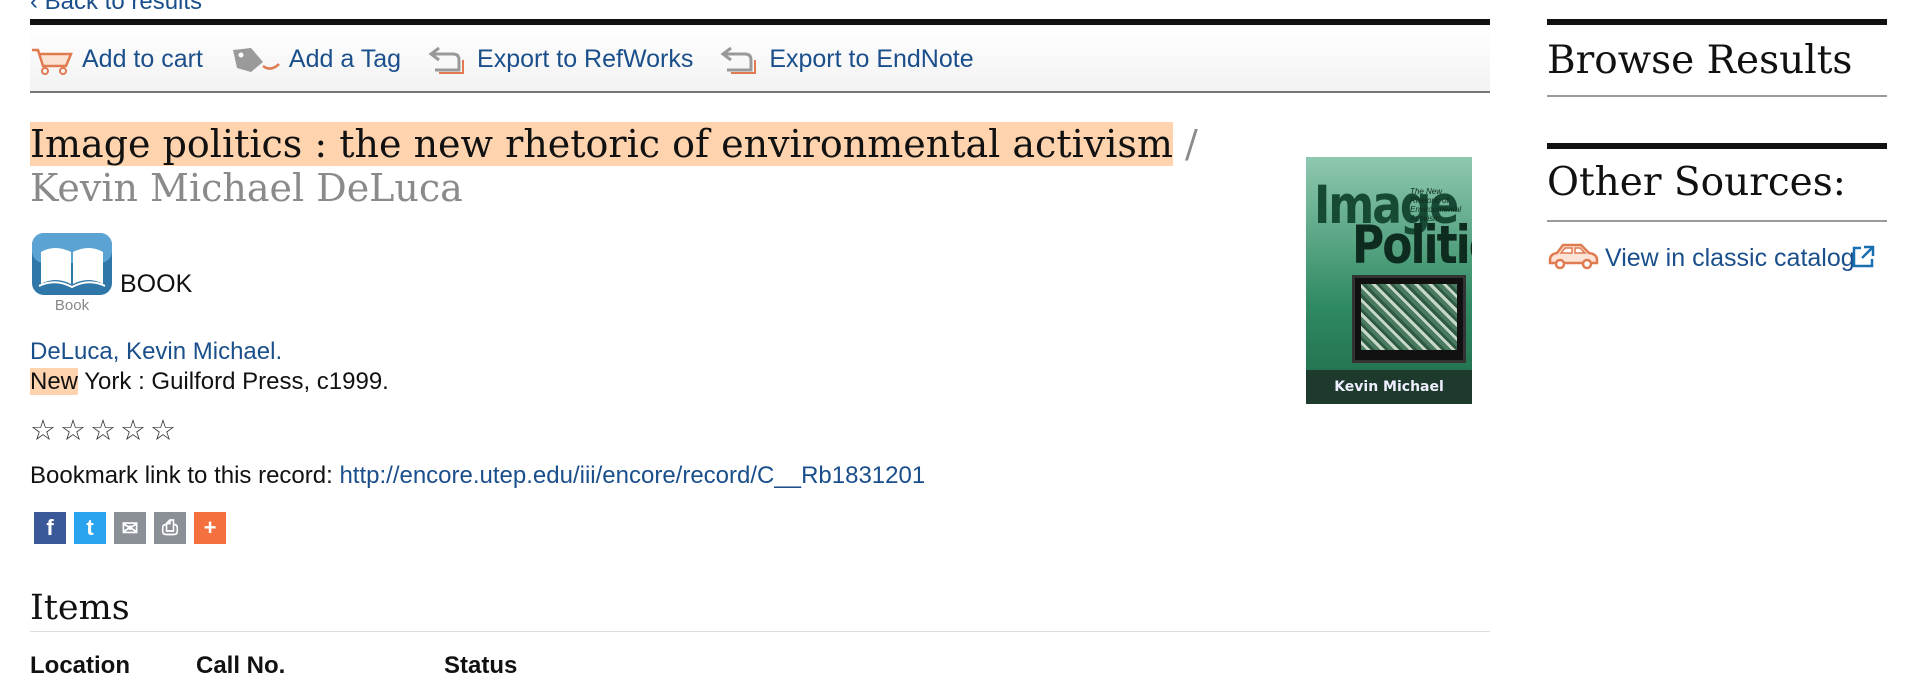 This screenshot has width=1926, height=686. What do you see at coordinates (1412, 246) in the screenshot?
I see `cover-title-line2: Politics` at bounding box center [1412, 246].